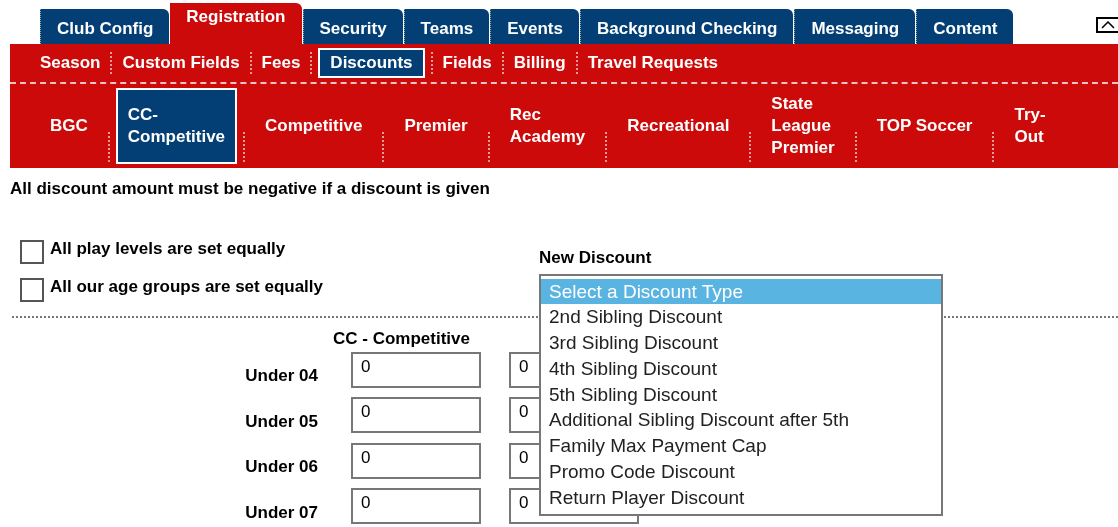  Describe the element at coordinates (187, 286) in the screenshot. I see `checkbox-label: All our age groups are set equally` at that location.